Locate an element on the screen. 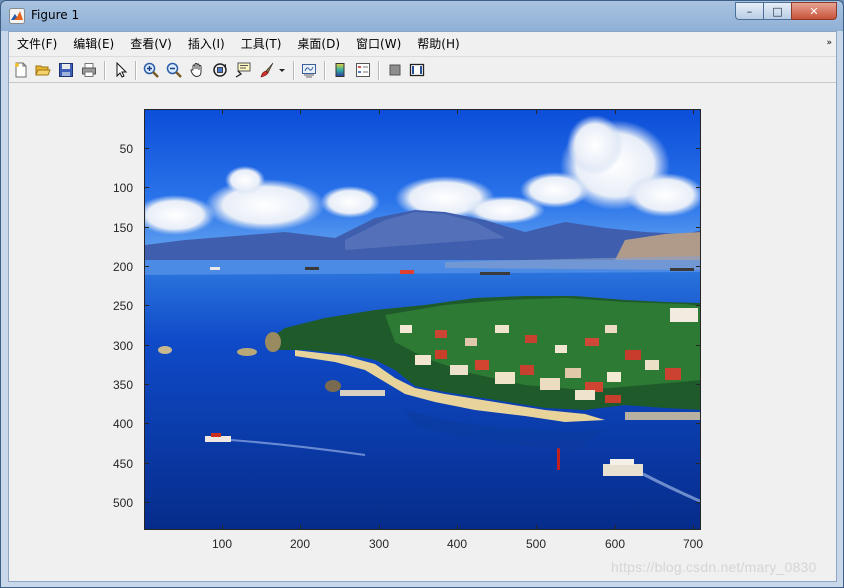  menu-window: 窗口(W) is located at coordinates (378, 44).